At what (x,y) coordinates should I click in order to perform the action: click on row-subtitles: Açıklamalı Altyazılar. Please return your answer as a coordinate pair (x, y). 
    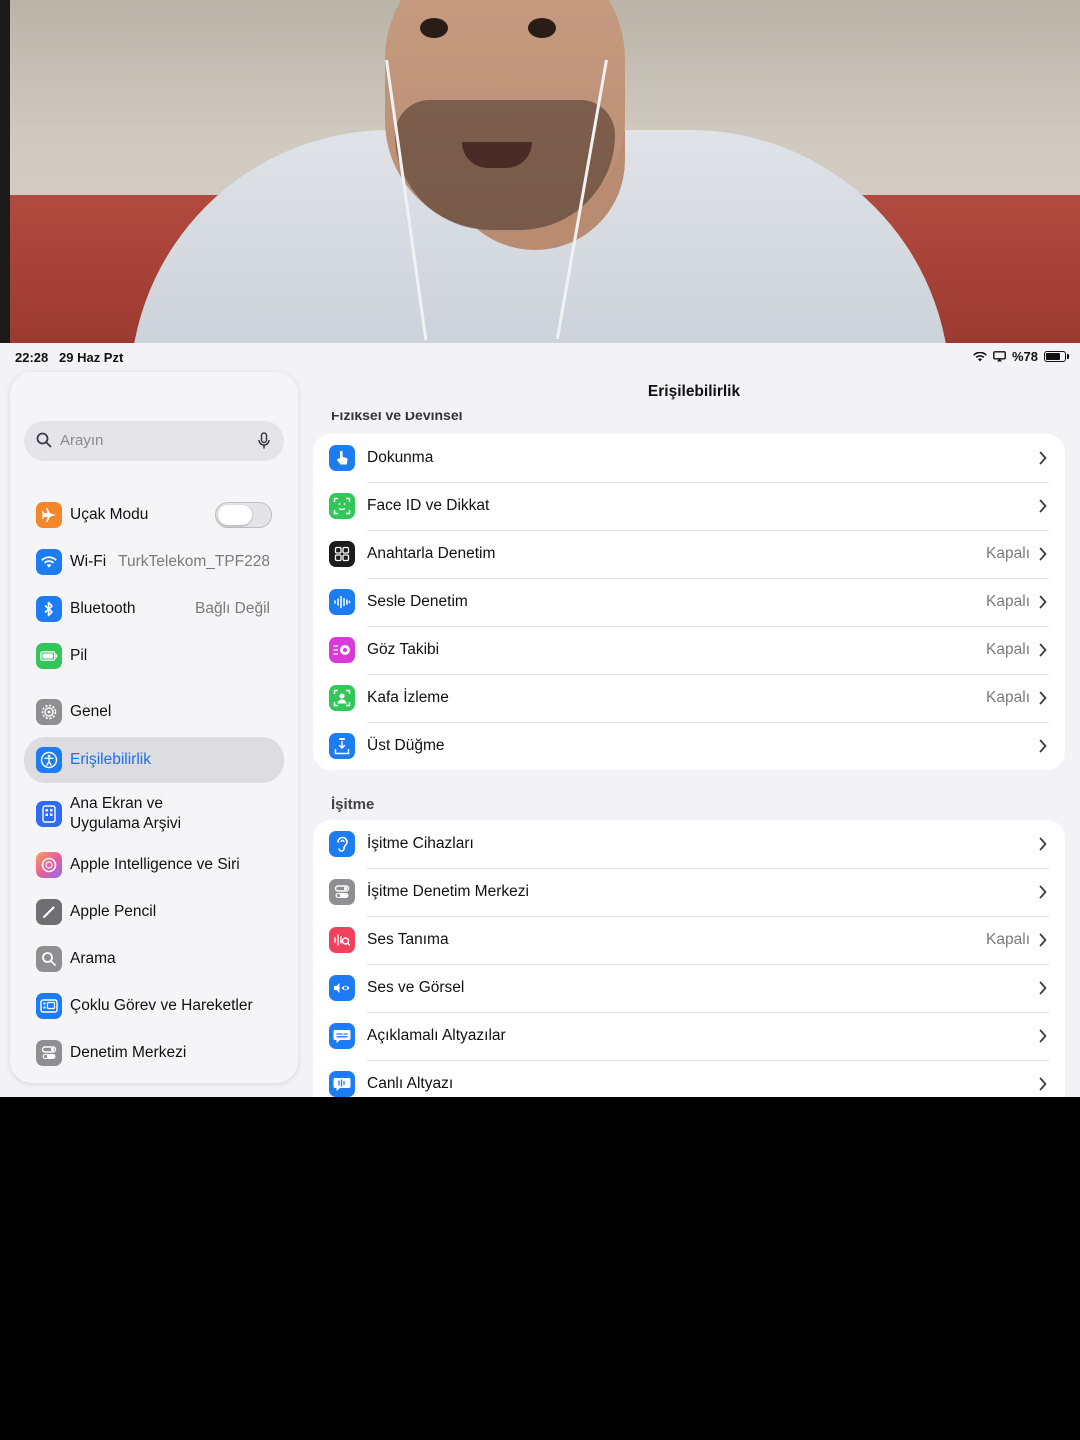
    Looking at the image, I should click on (689, 1036).